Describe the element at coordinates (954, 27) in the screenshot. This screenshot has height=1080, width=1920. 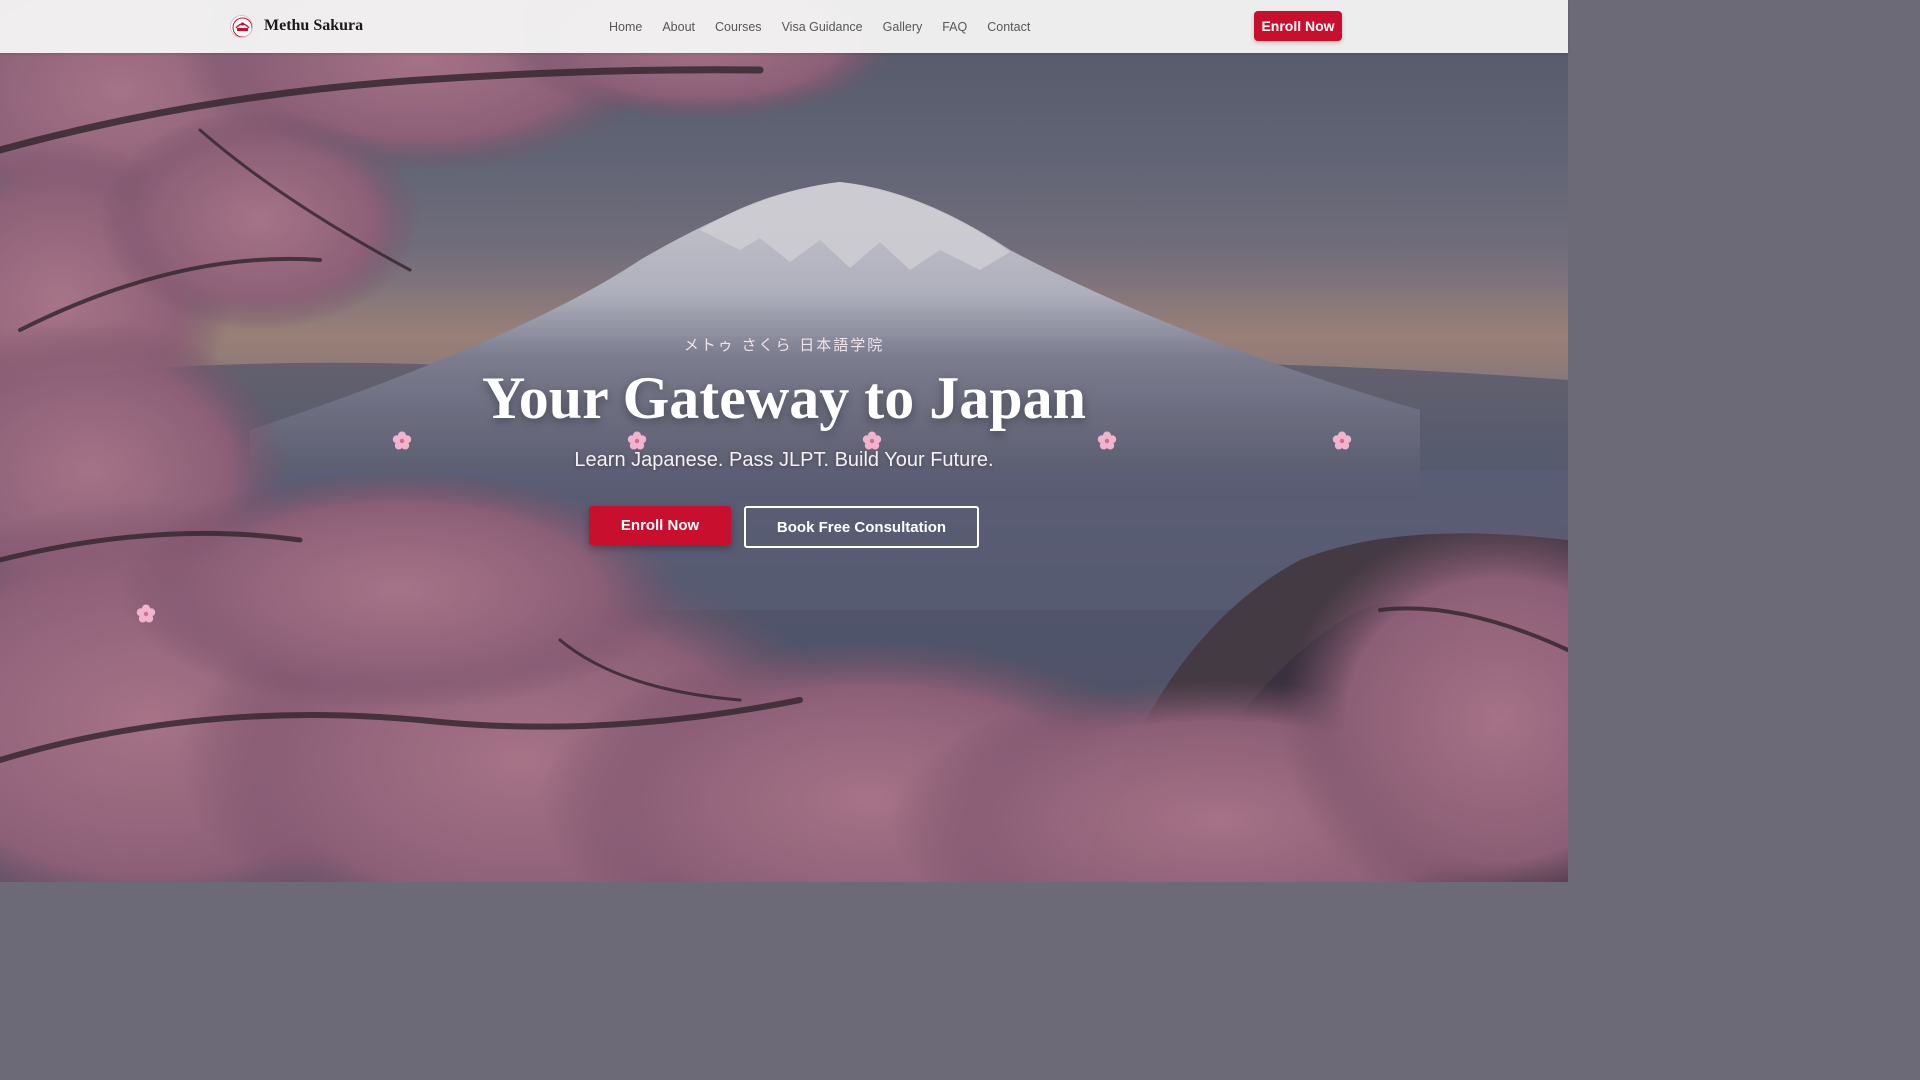
I see `nav-link-faq: FAQ` at that location.